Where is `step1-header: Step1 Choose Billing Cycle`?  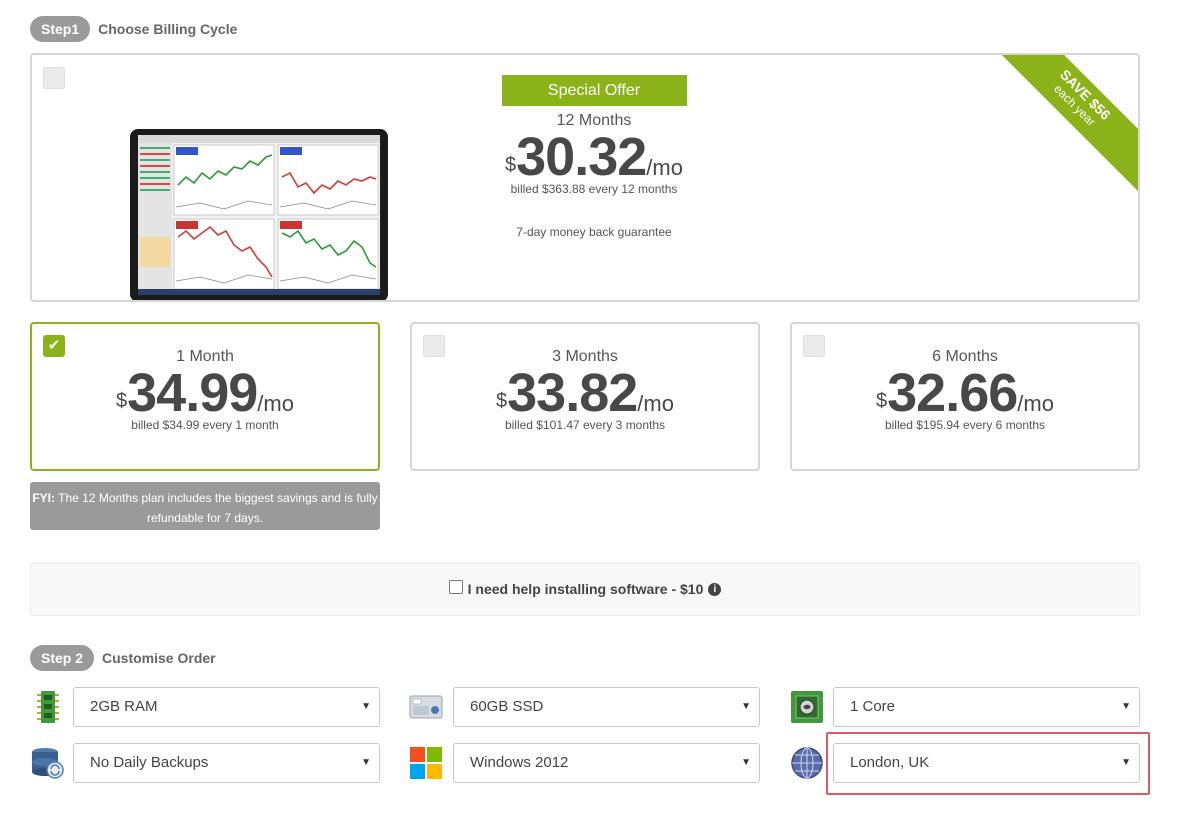
step1-header: Step1 Choose Billing Cycle is located at coordinates (133, 29).